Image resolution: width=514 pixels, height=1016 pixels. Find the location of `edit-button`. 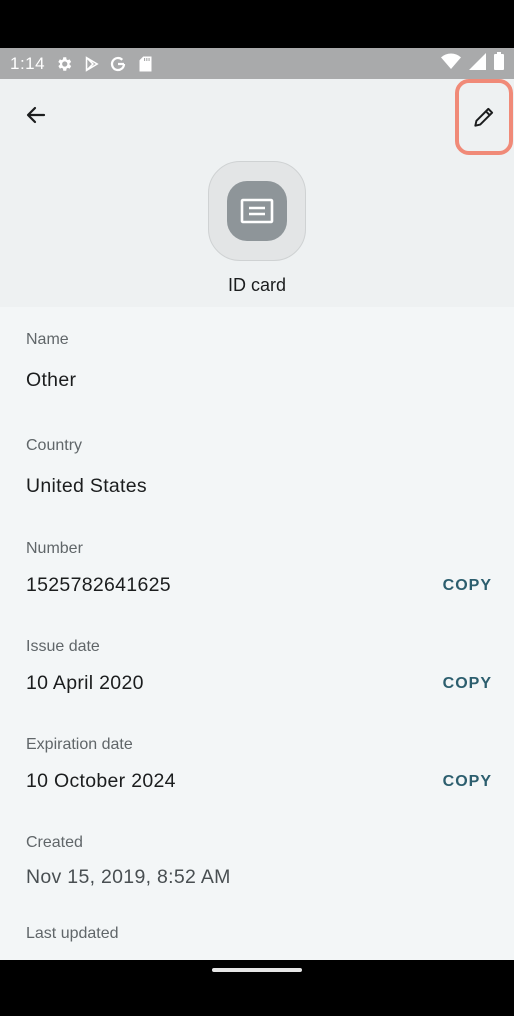

edit-button is located at coordinates (484, 117).